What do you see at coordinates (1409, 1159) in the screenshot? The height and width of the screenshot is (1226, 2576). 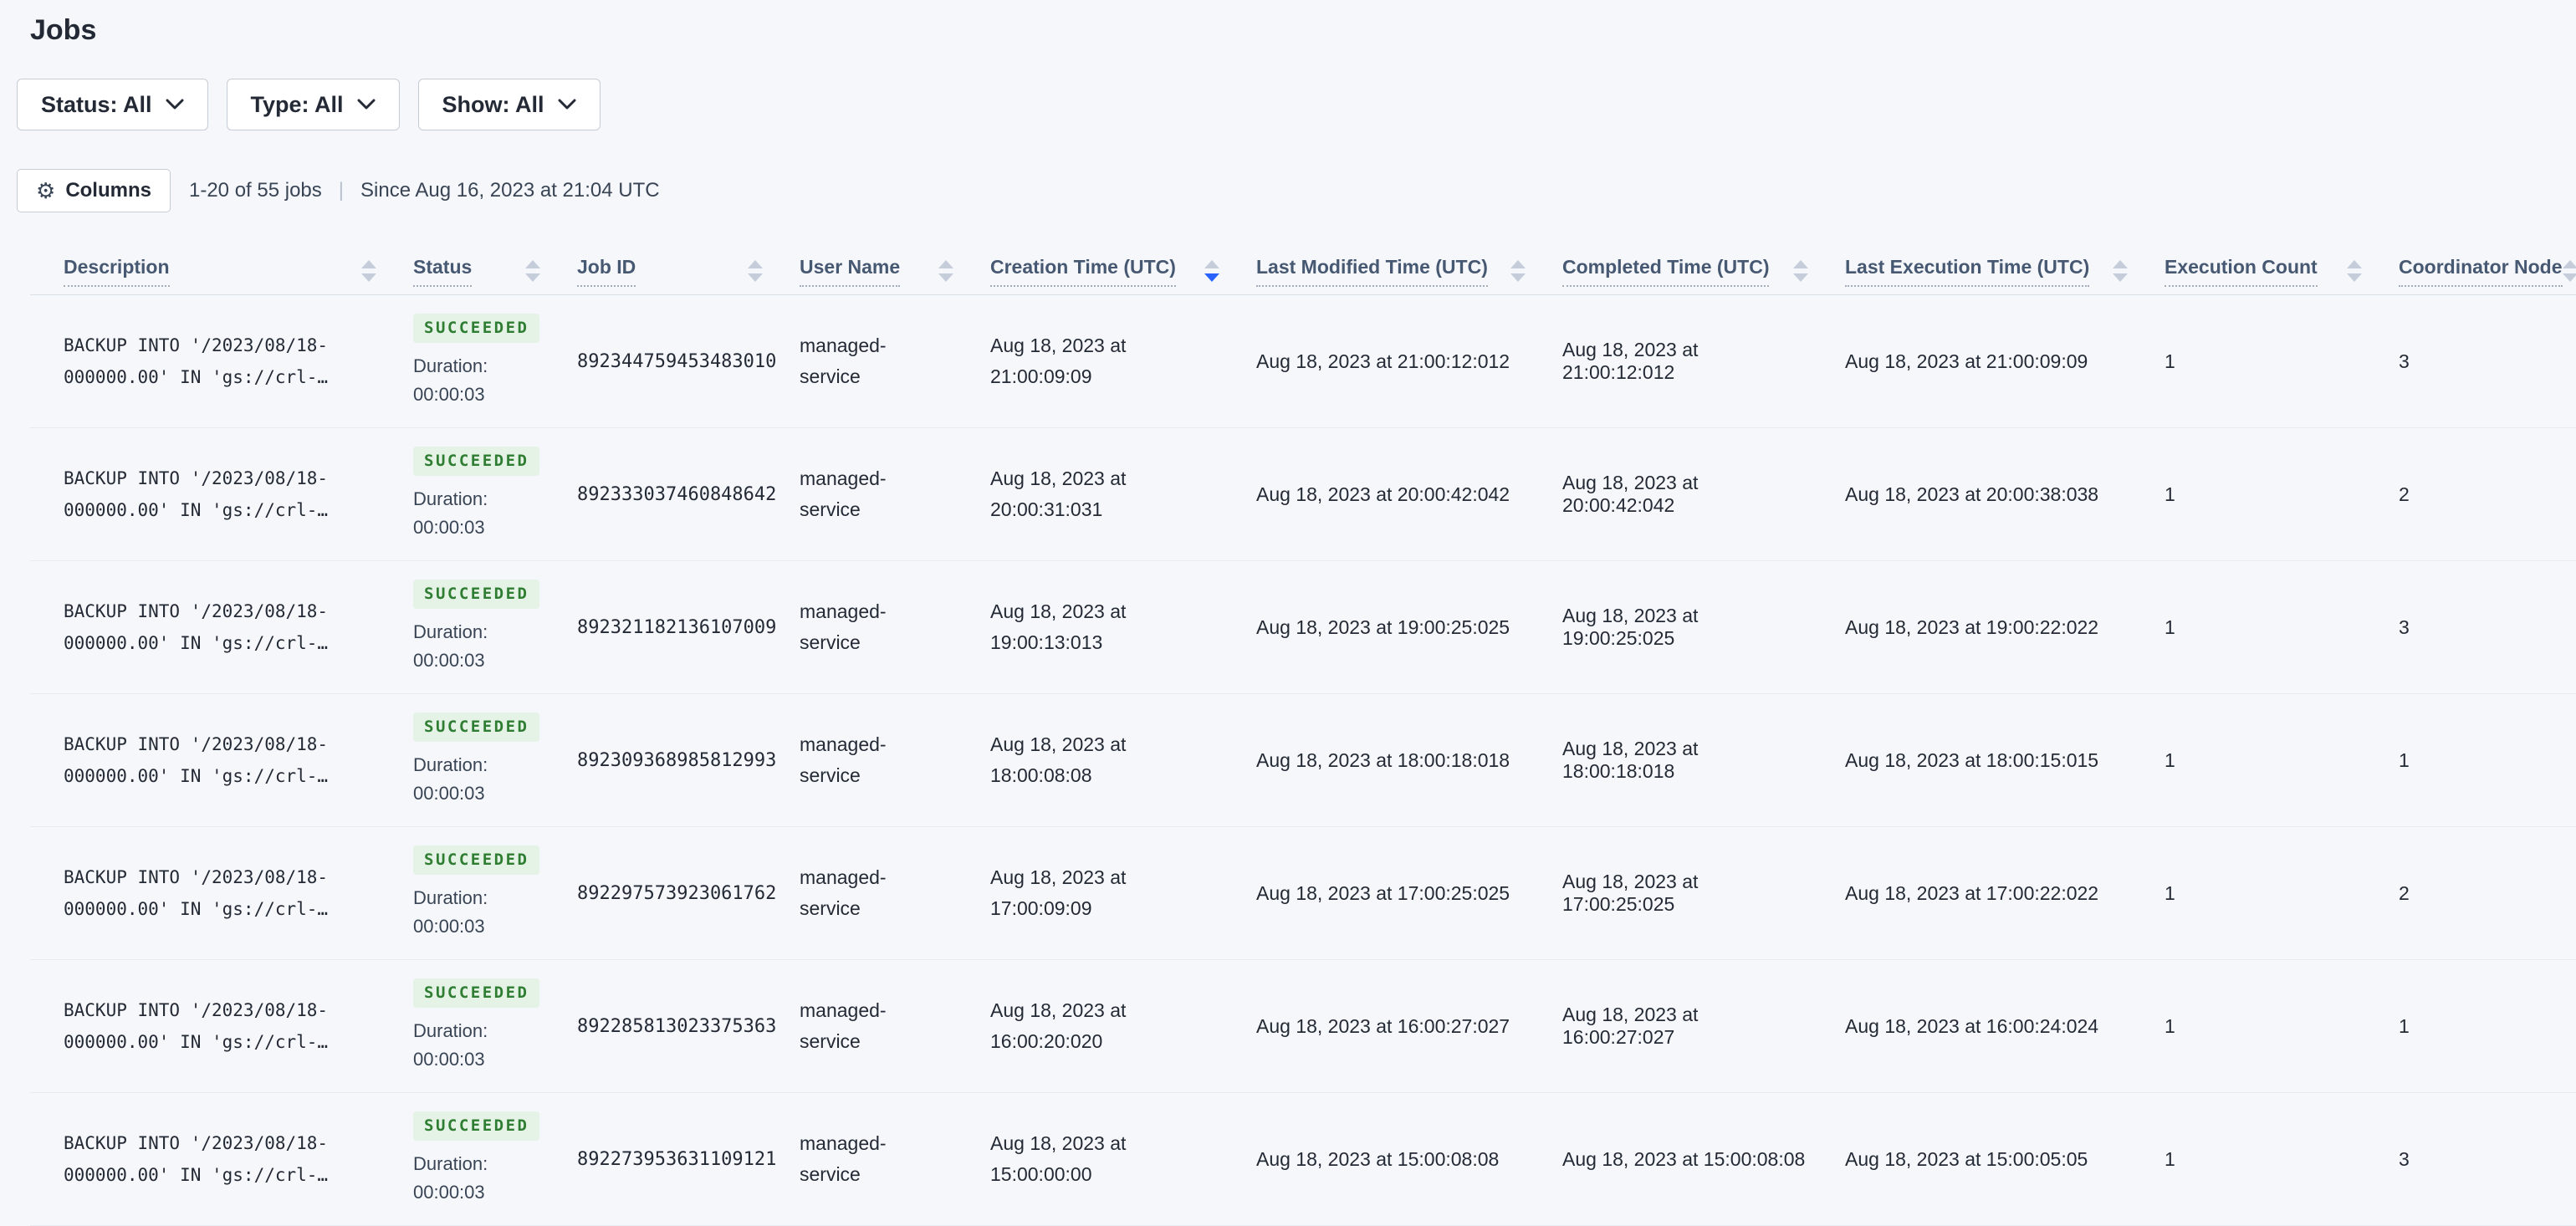 I see `last-modified-time: Aug 18, 2023 at 15:00:08:08` at bounding box center [1409, 1159].